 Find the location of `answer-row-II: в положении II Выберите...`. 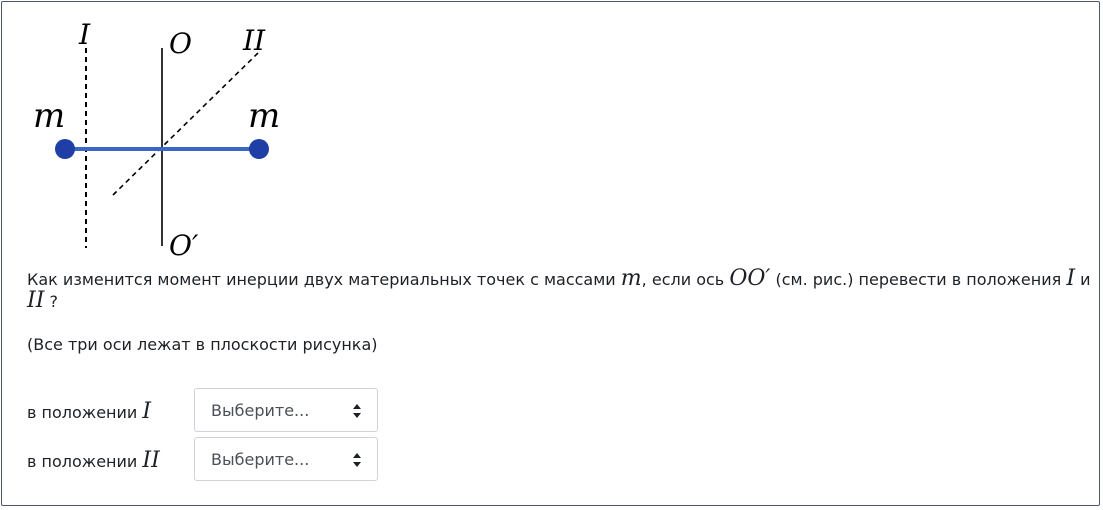

answer-row-II: в положении II Выберите... is located at coordinates (202, 460).